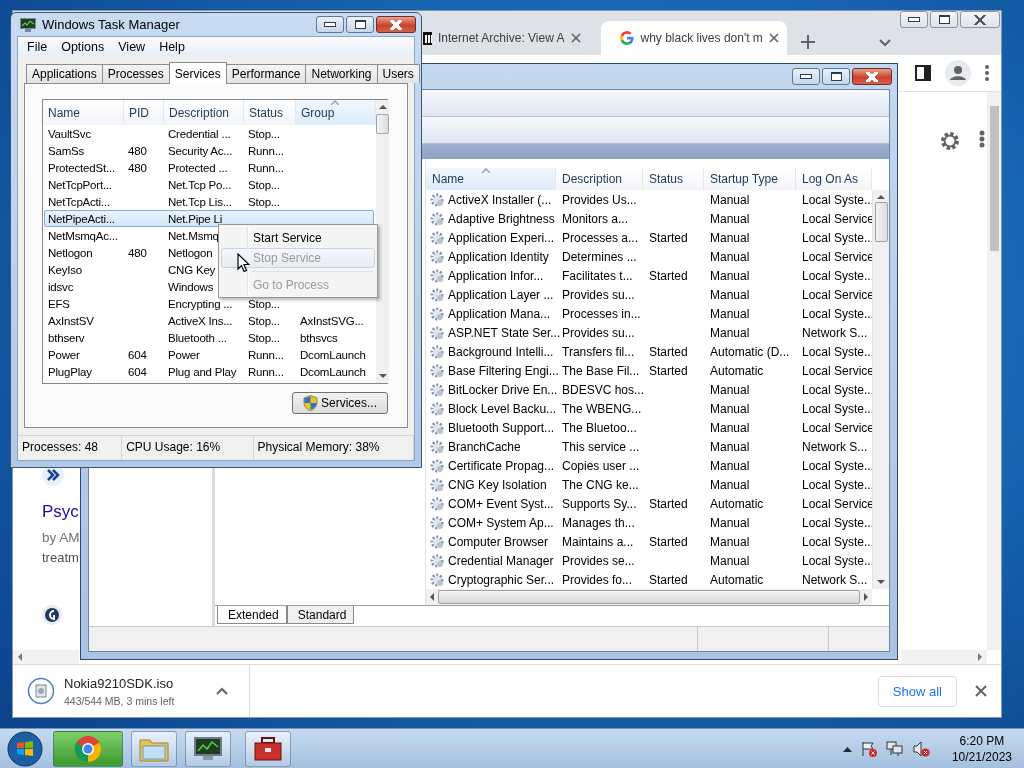 This screenshot has width=1024, height=768. What do you see at coordinates (298, 237) in the screenshot?
I see `menu-item: Start Service` at bounding box center [298, 237].